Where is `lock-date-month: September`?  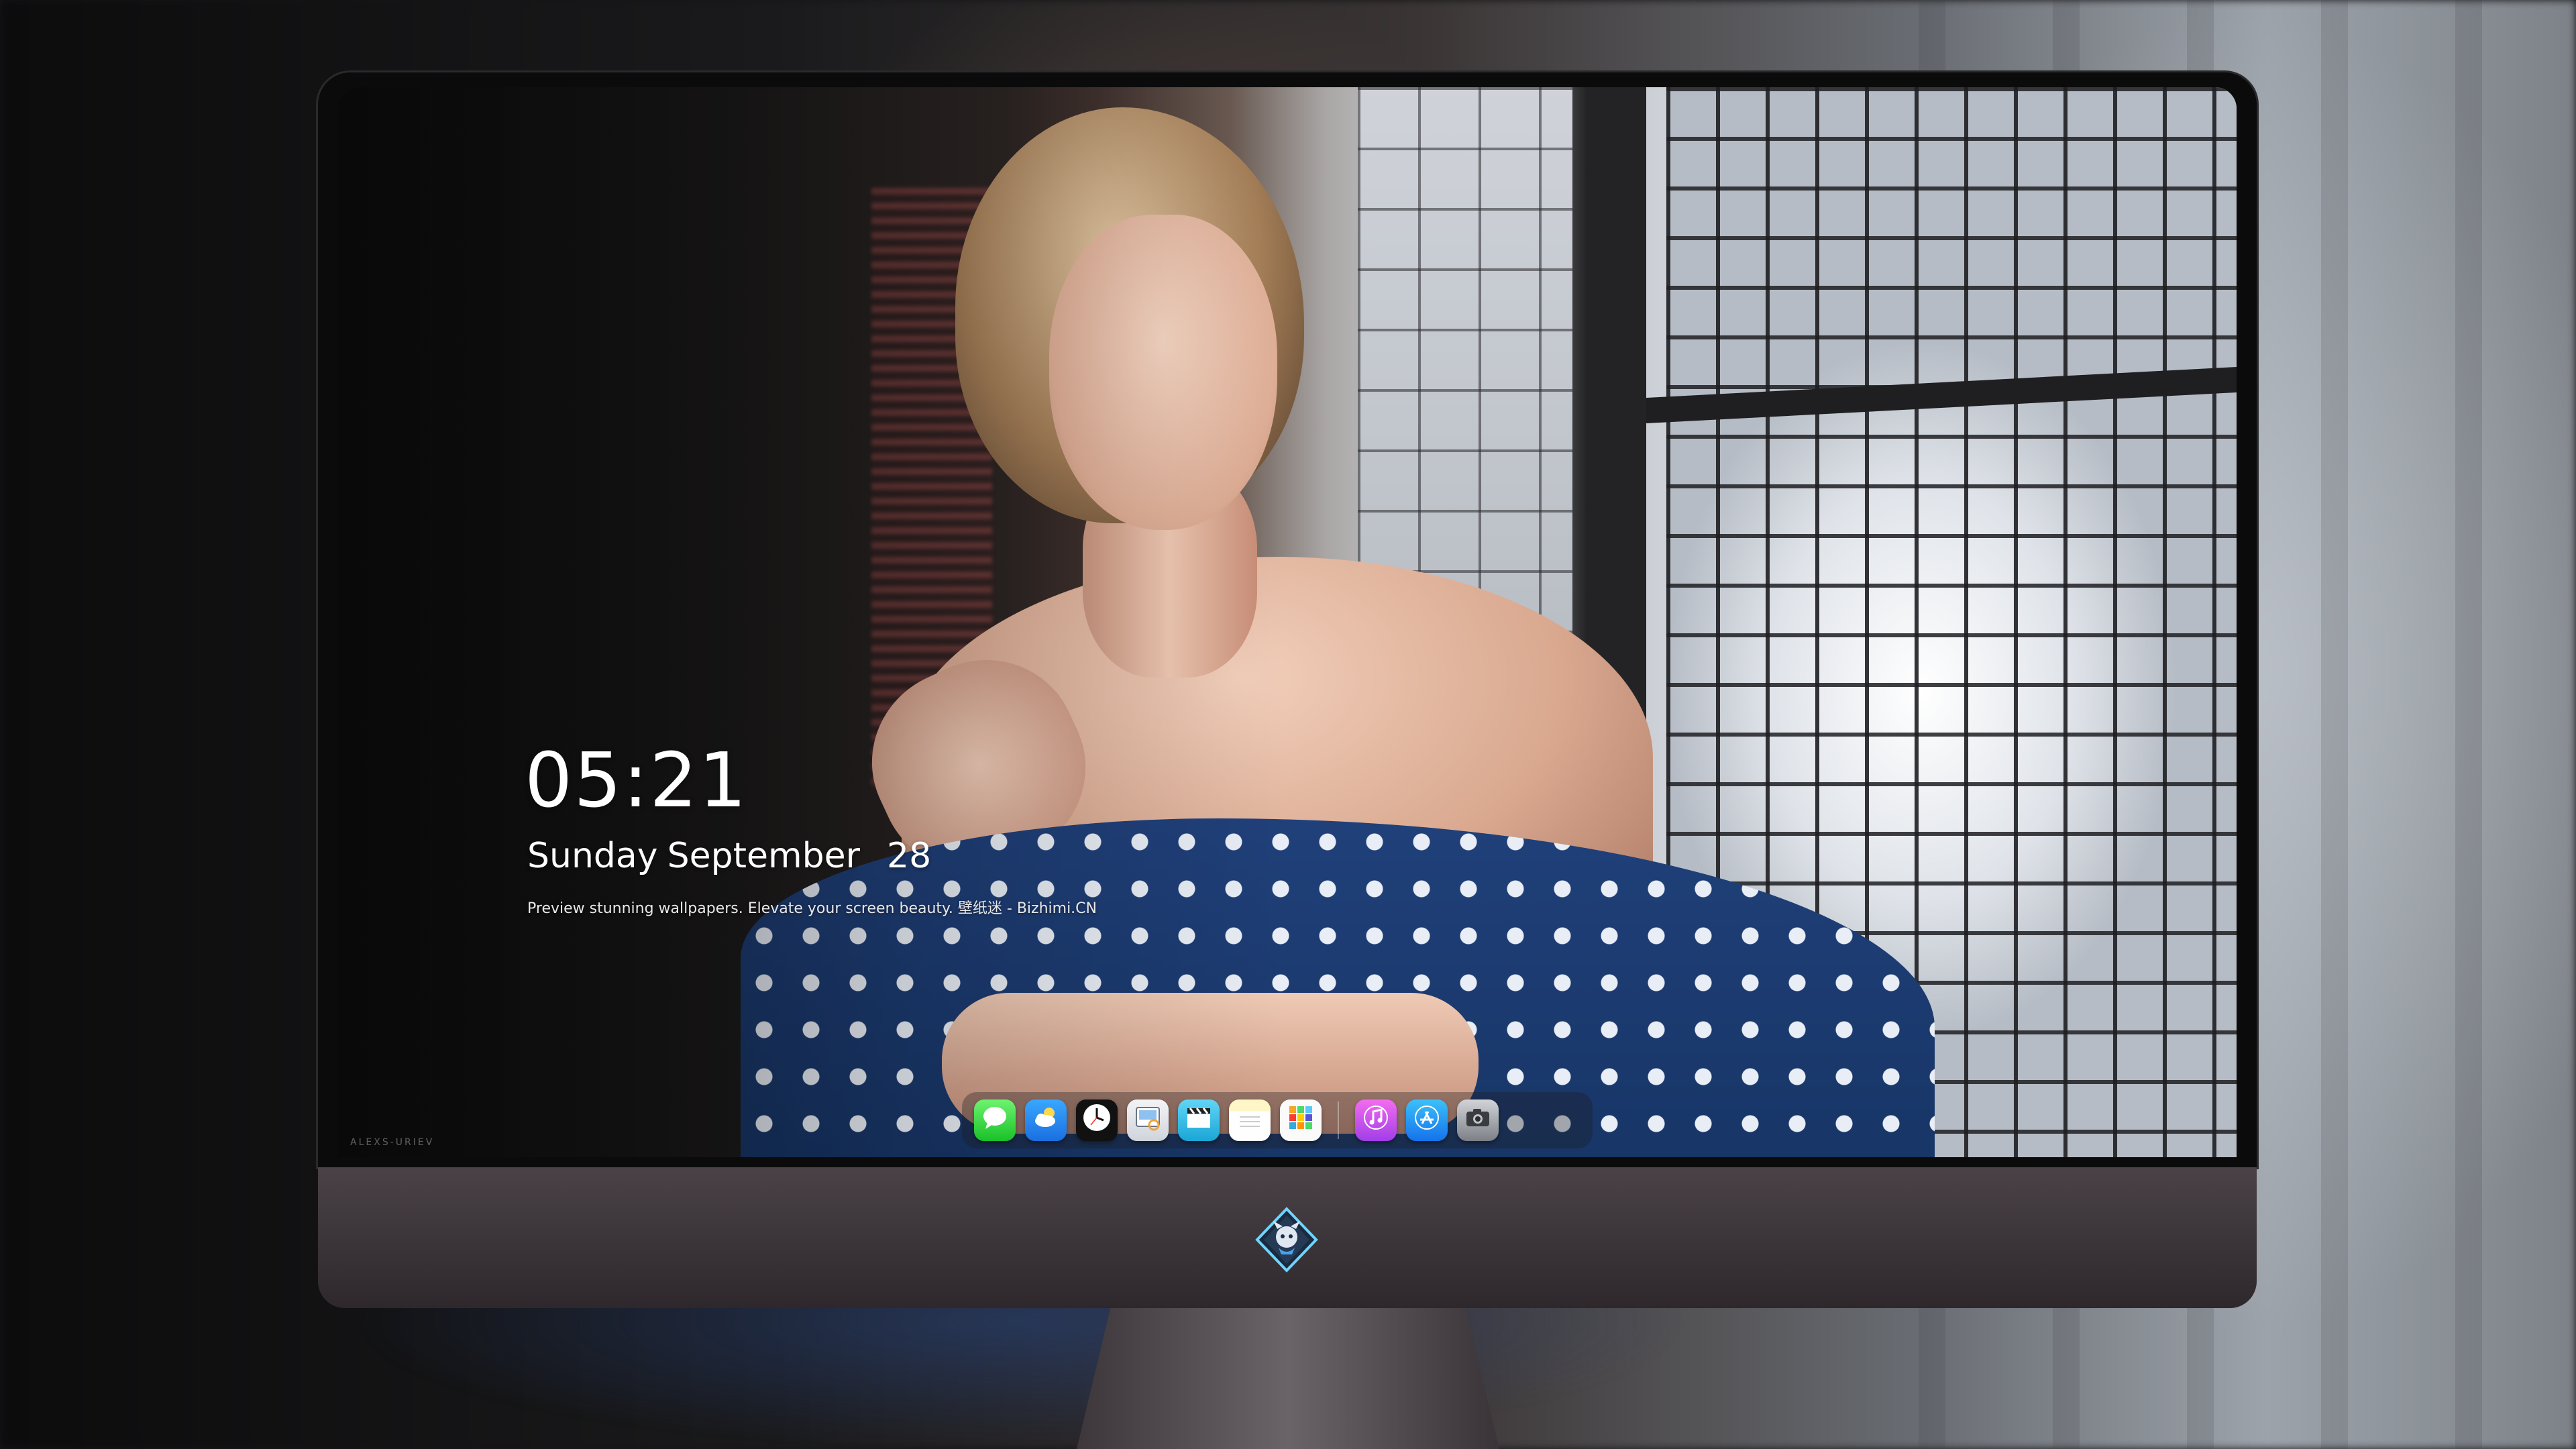
lock-date-month: September is located at coordinates (763, 856).